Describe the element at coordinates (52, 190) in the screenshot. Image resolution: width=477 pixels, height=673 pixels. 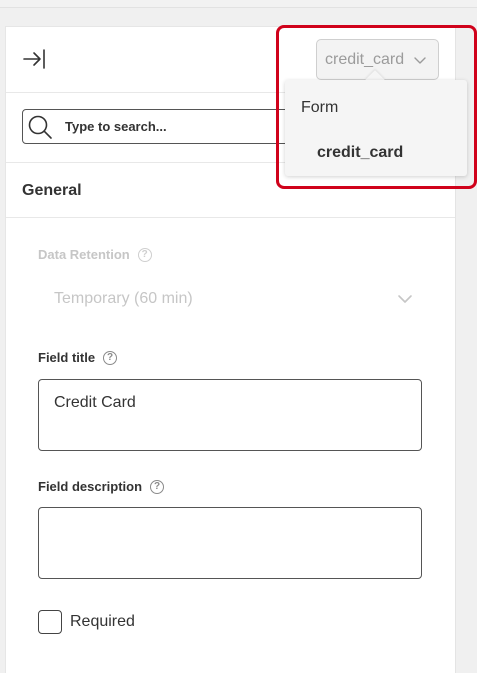
I see `section-title: General` at that location.